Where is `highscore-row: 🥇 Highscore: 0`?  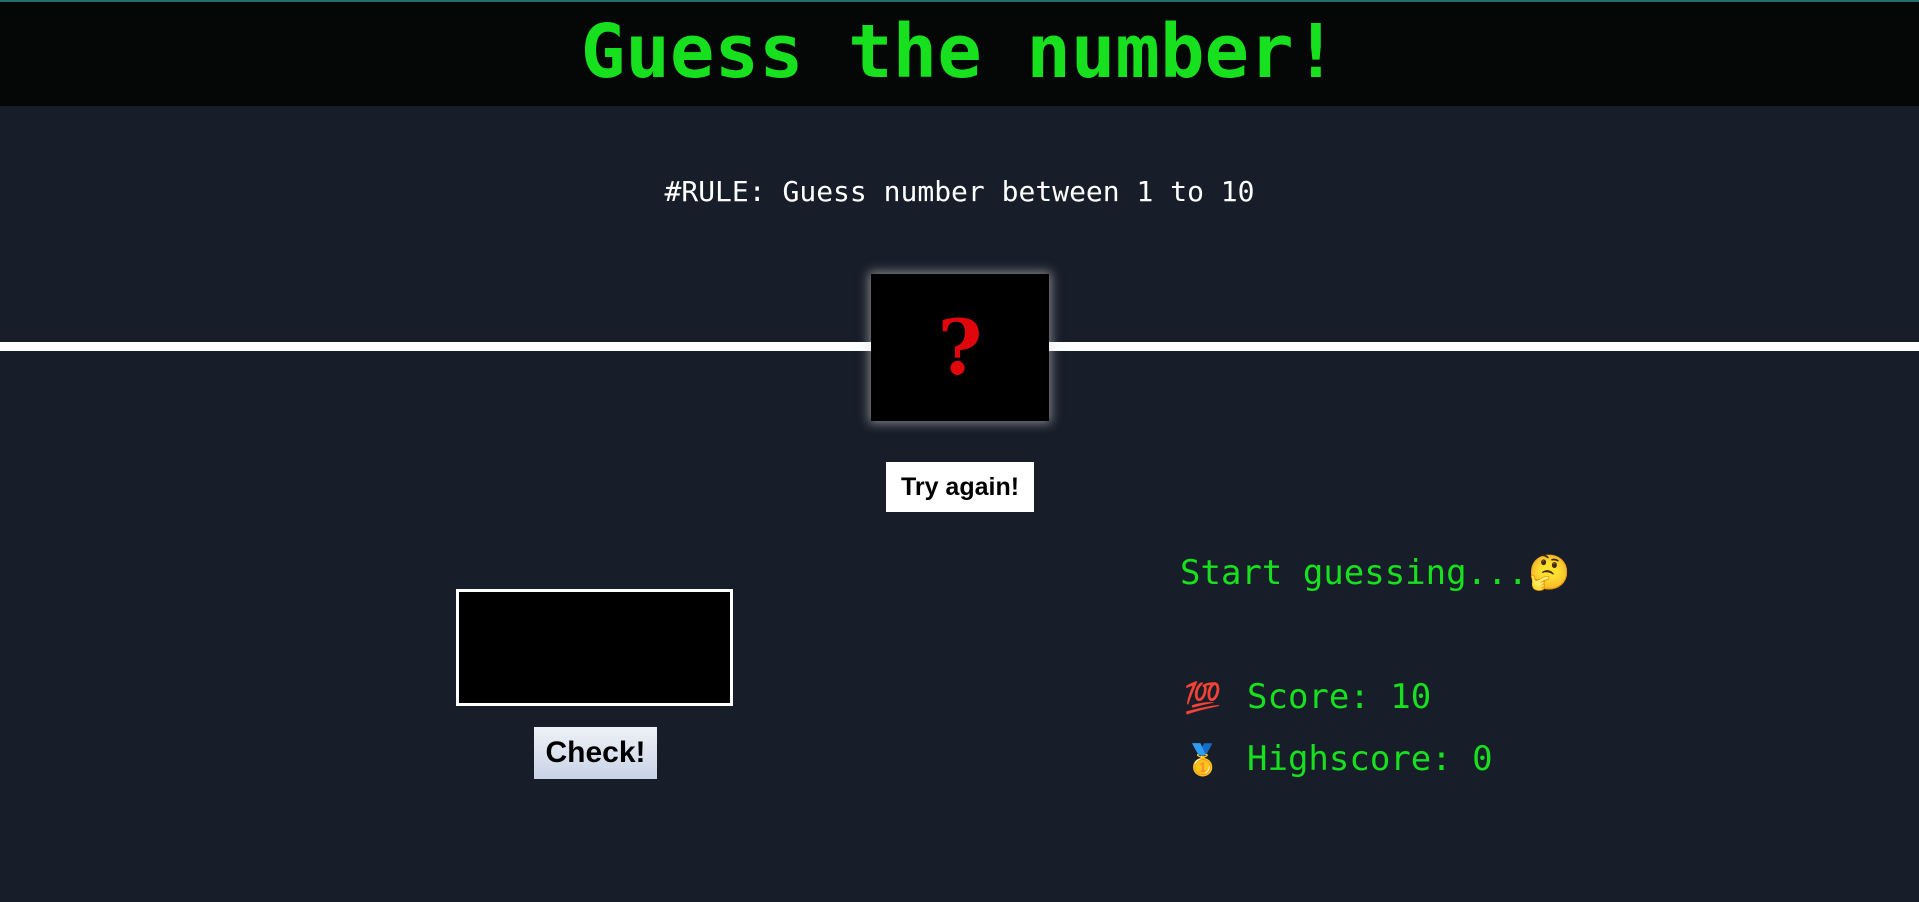 highscore-row: 🥇 Highscore: 0 is located at coordinates (1338, 760).